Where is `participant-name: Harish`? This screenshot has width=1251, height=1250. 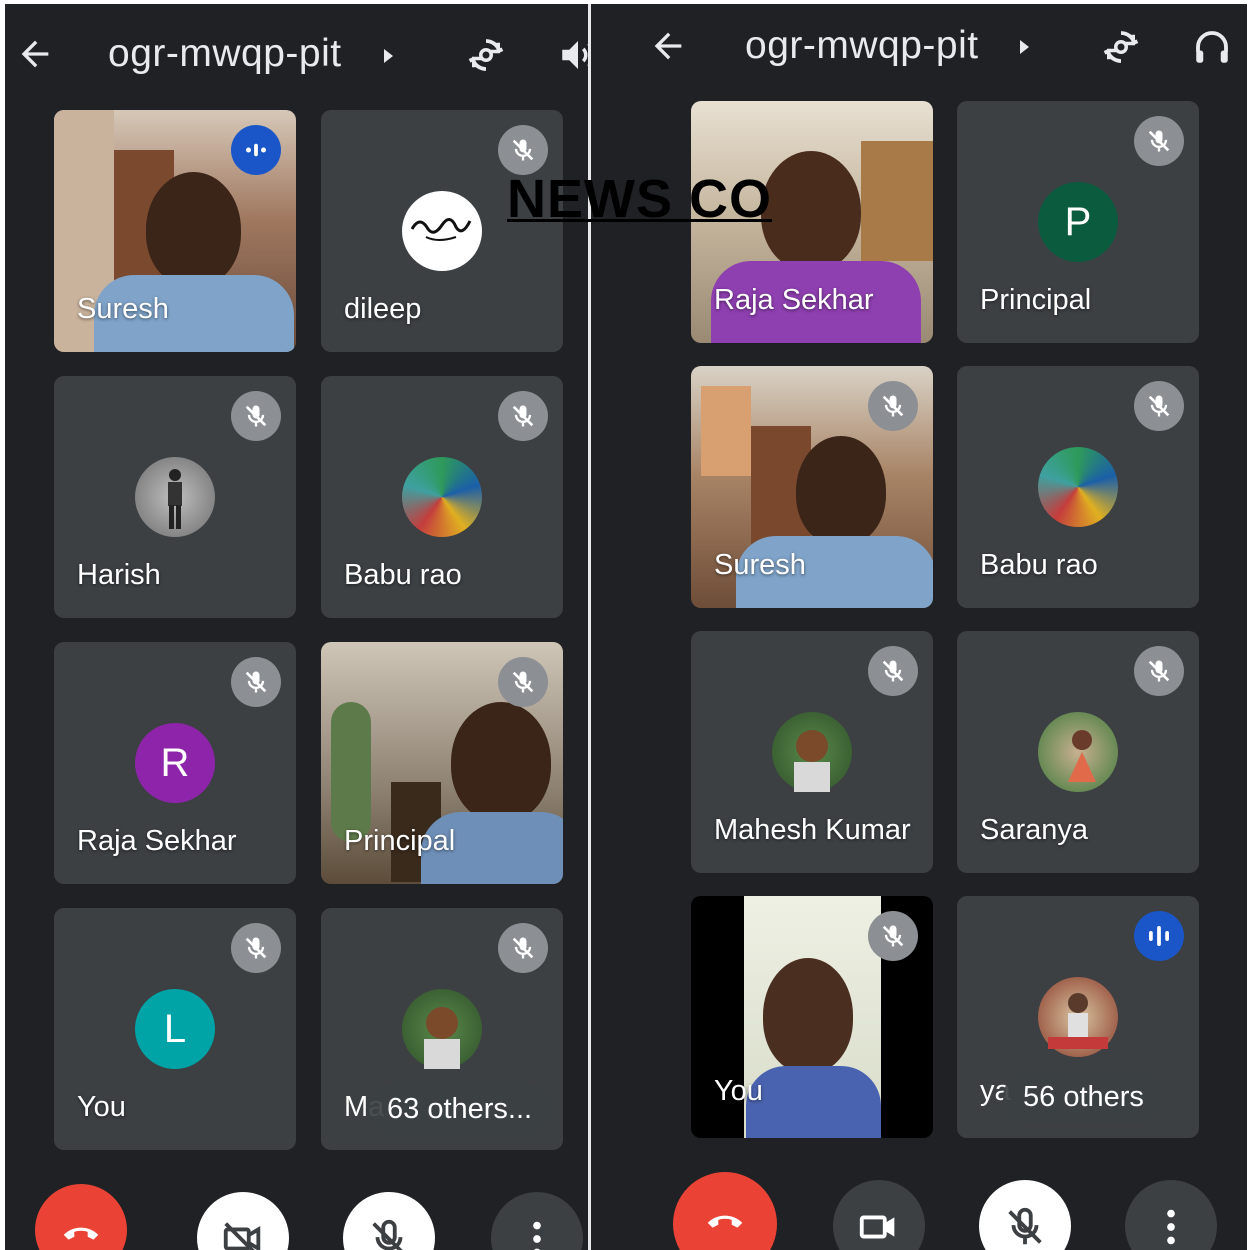 participant-name: Harish is located at coordinates (119, 575).